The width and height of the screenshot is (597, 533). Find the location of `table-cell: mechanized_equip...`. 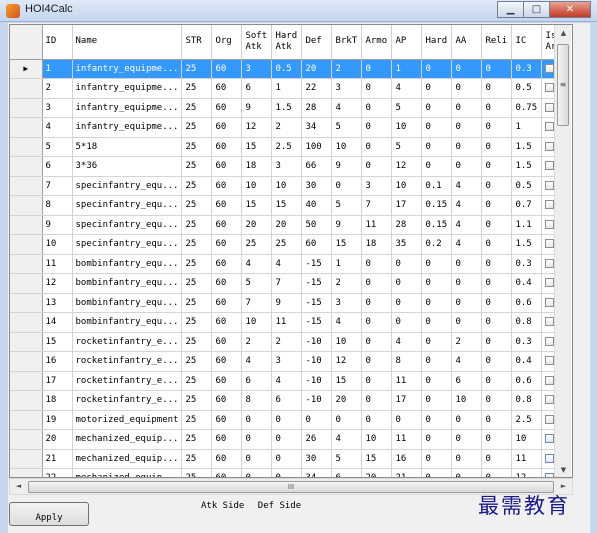

table-cell: mechanized_equip... is located at coordinates (127, 439).